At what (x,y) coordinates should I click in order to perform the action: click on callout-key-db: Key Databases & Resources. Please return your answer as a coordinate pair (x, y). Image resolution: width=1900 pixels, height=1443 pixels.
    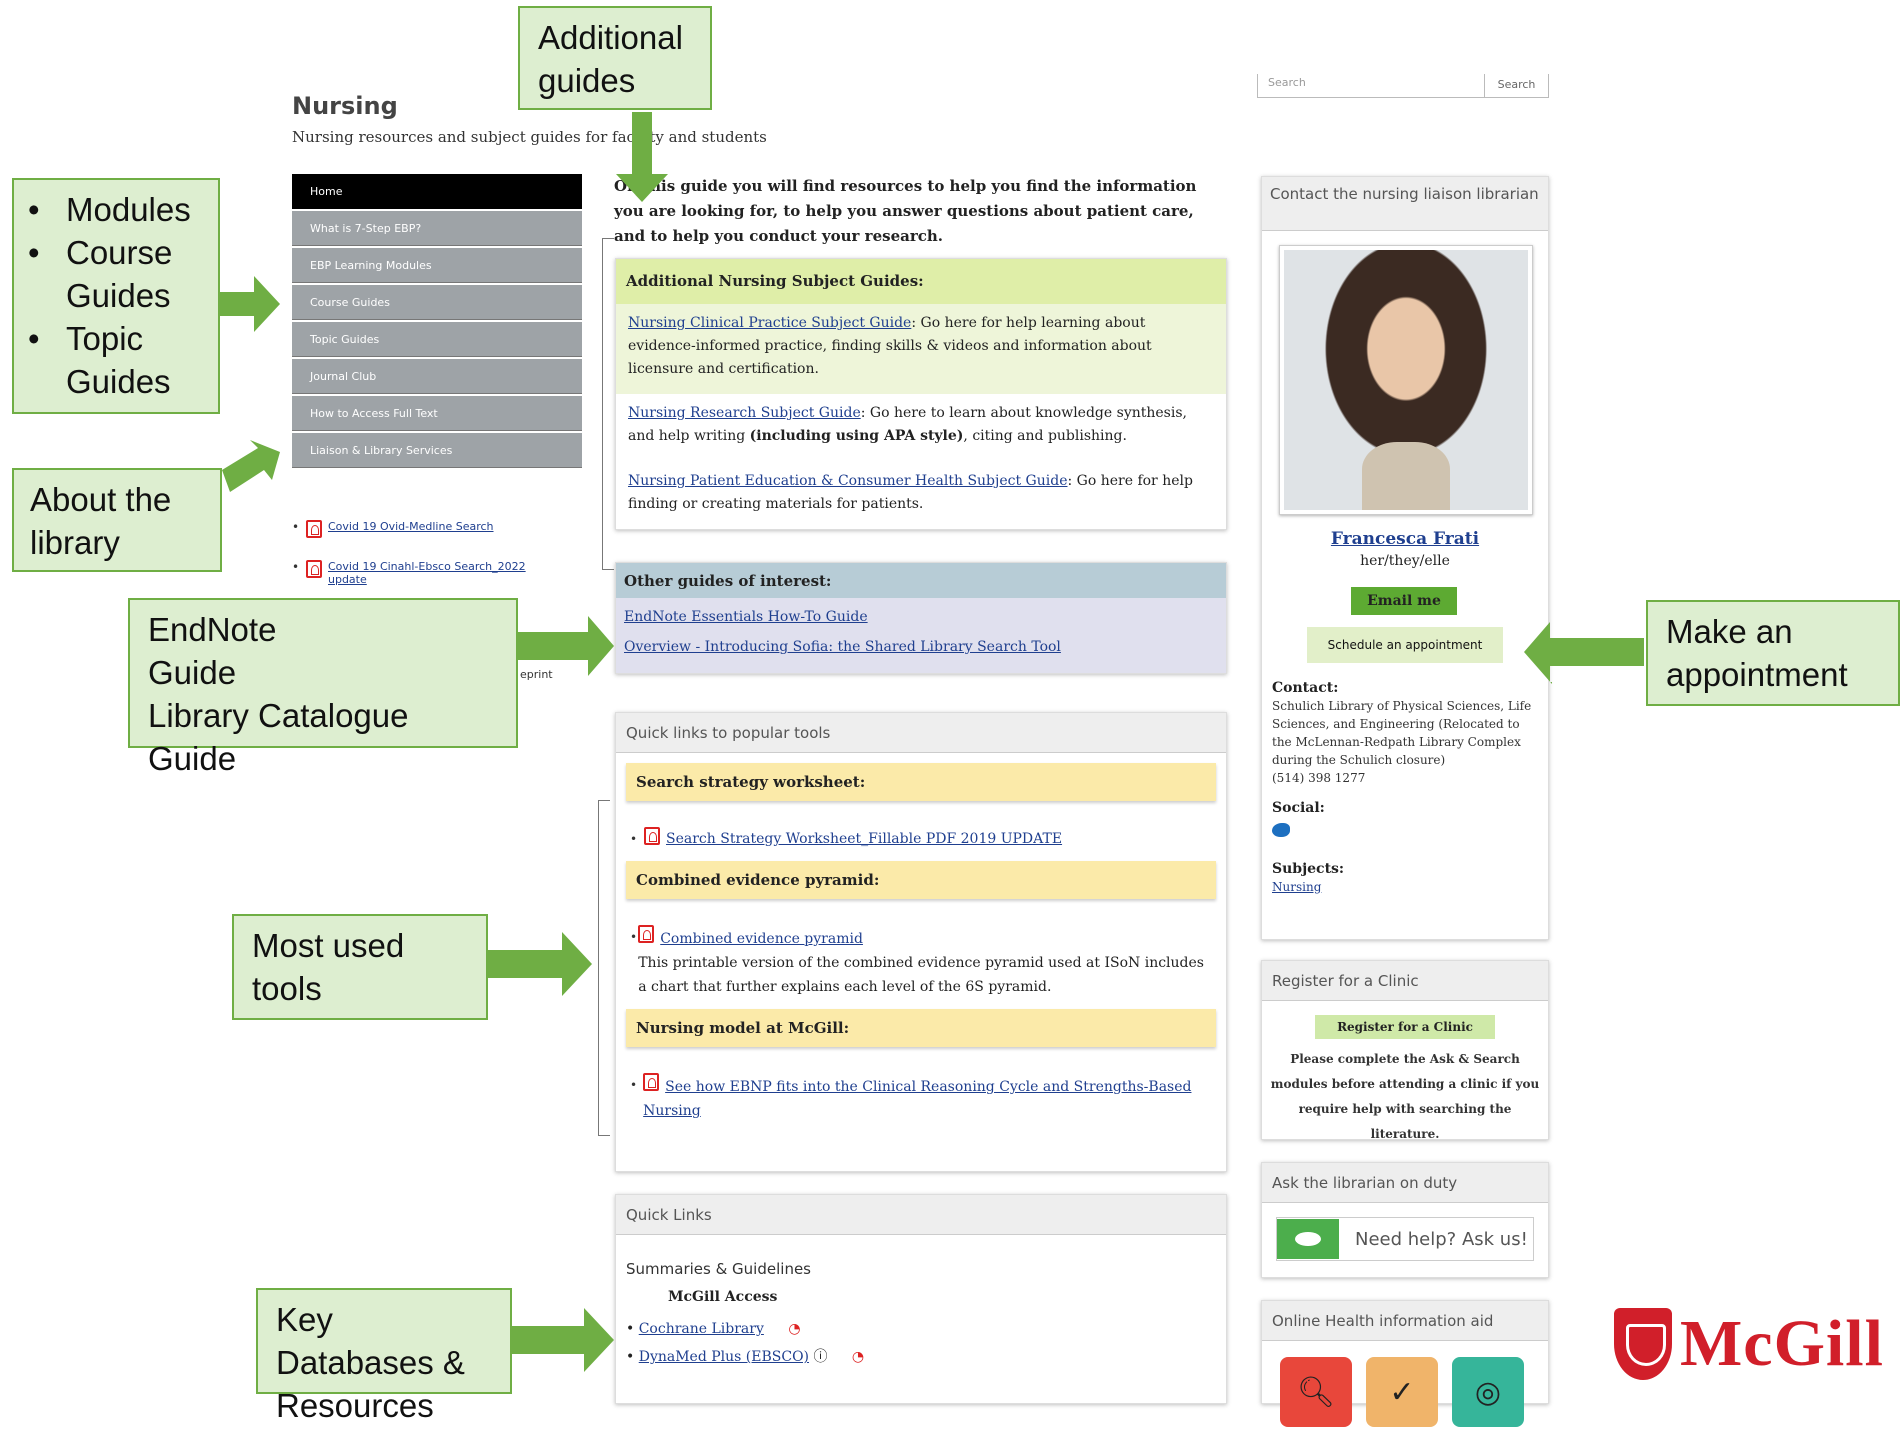
    Looking at the image, I should click on (384, 1356).